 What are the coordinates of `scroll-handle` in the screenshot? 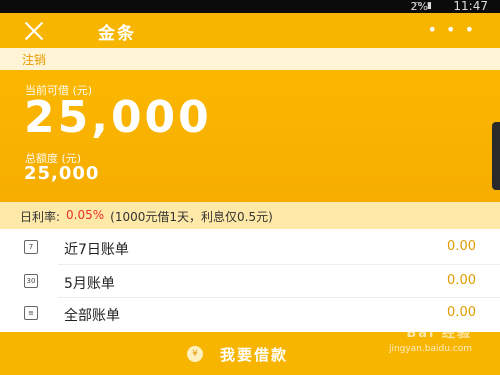 It's located at (496, 156).